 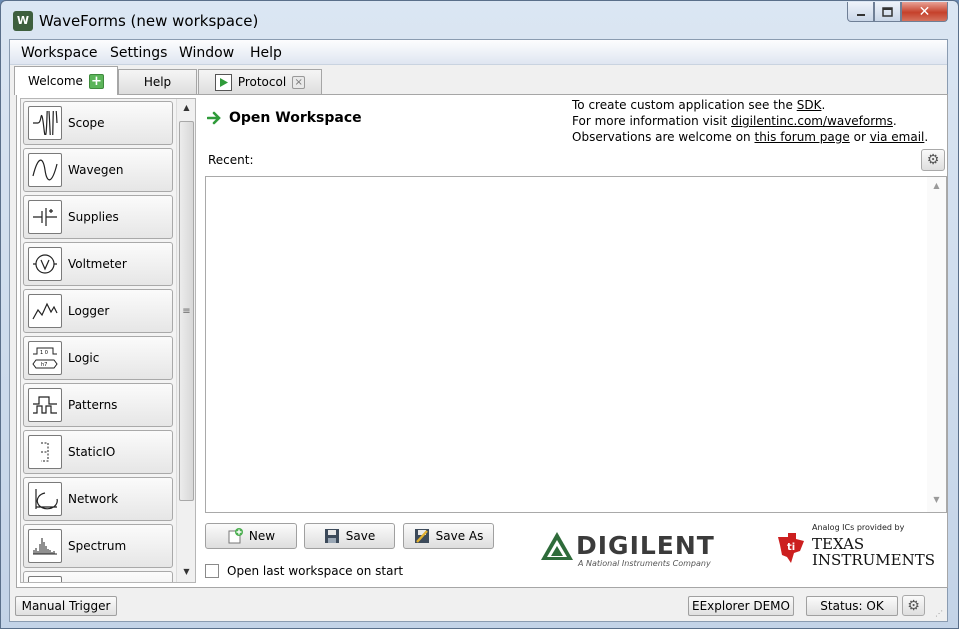 I want to click on tab-help-label: Help, so click(x=157, y=82).